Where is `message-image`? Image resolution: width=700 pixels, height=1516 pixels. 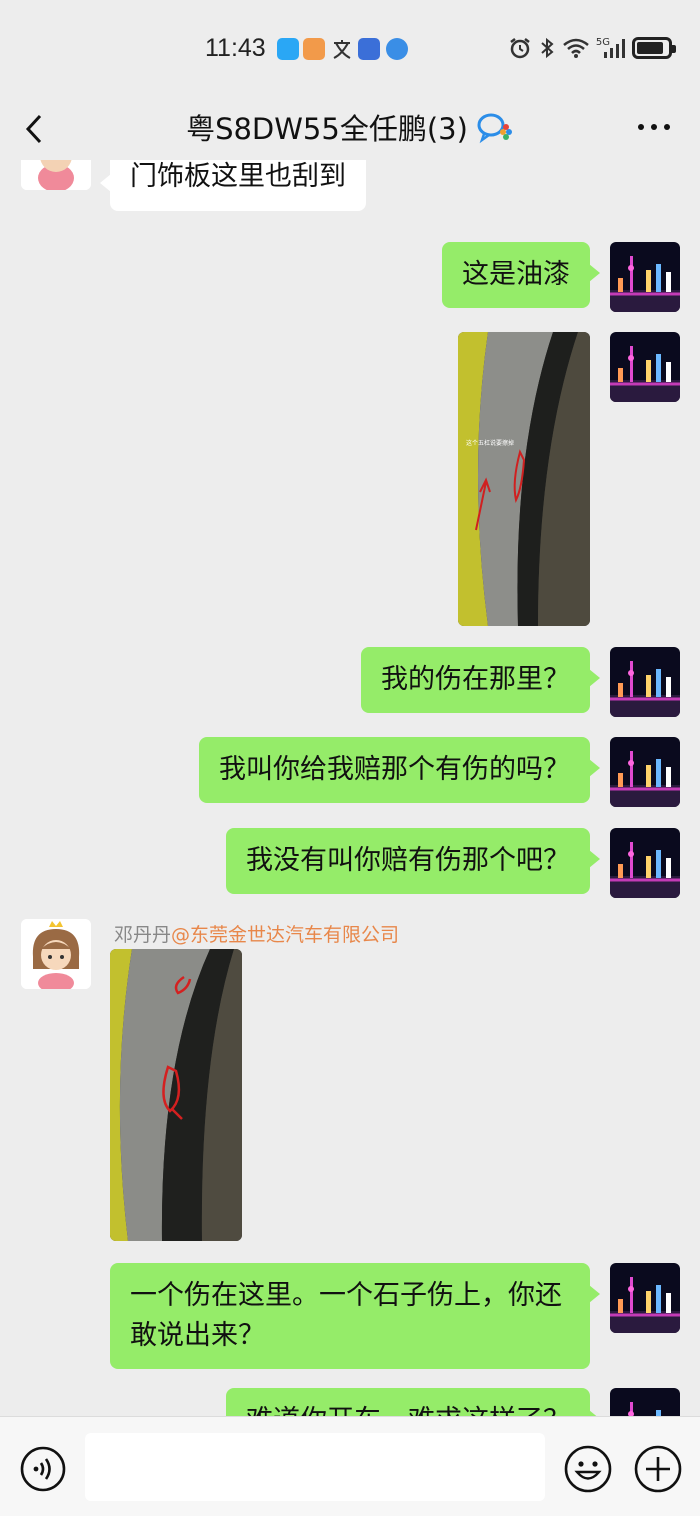 message-image is located at coordinates (176, 1095).